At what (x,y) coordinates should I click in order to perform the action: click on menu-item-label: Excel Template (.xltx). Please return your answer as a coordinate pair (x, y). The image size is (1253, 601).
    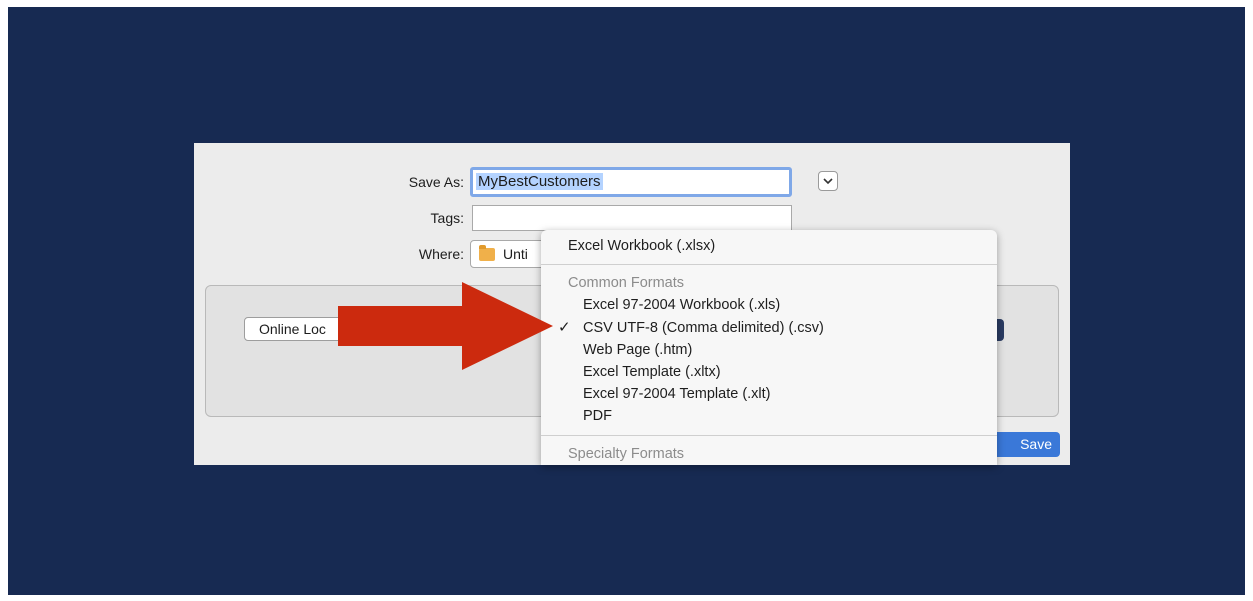
    Looking at the image, I should click on (652, 372).